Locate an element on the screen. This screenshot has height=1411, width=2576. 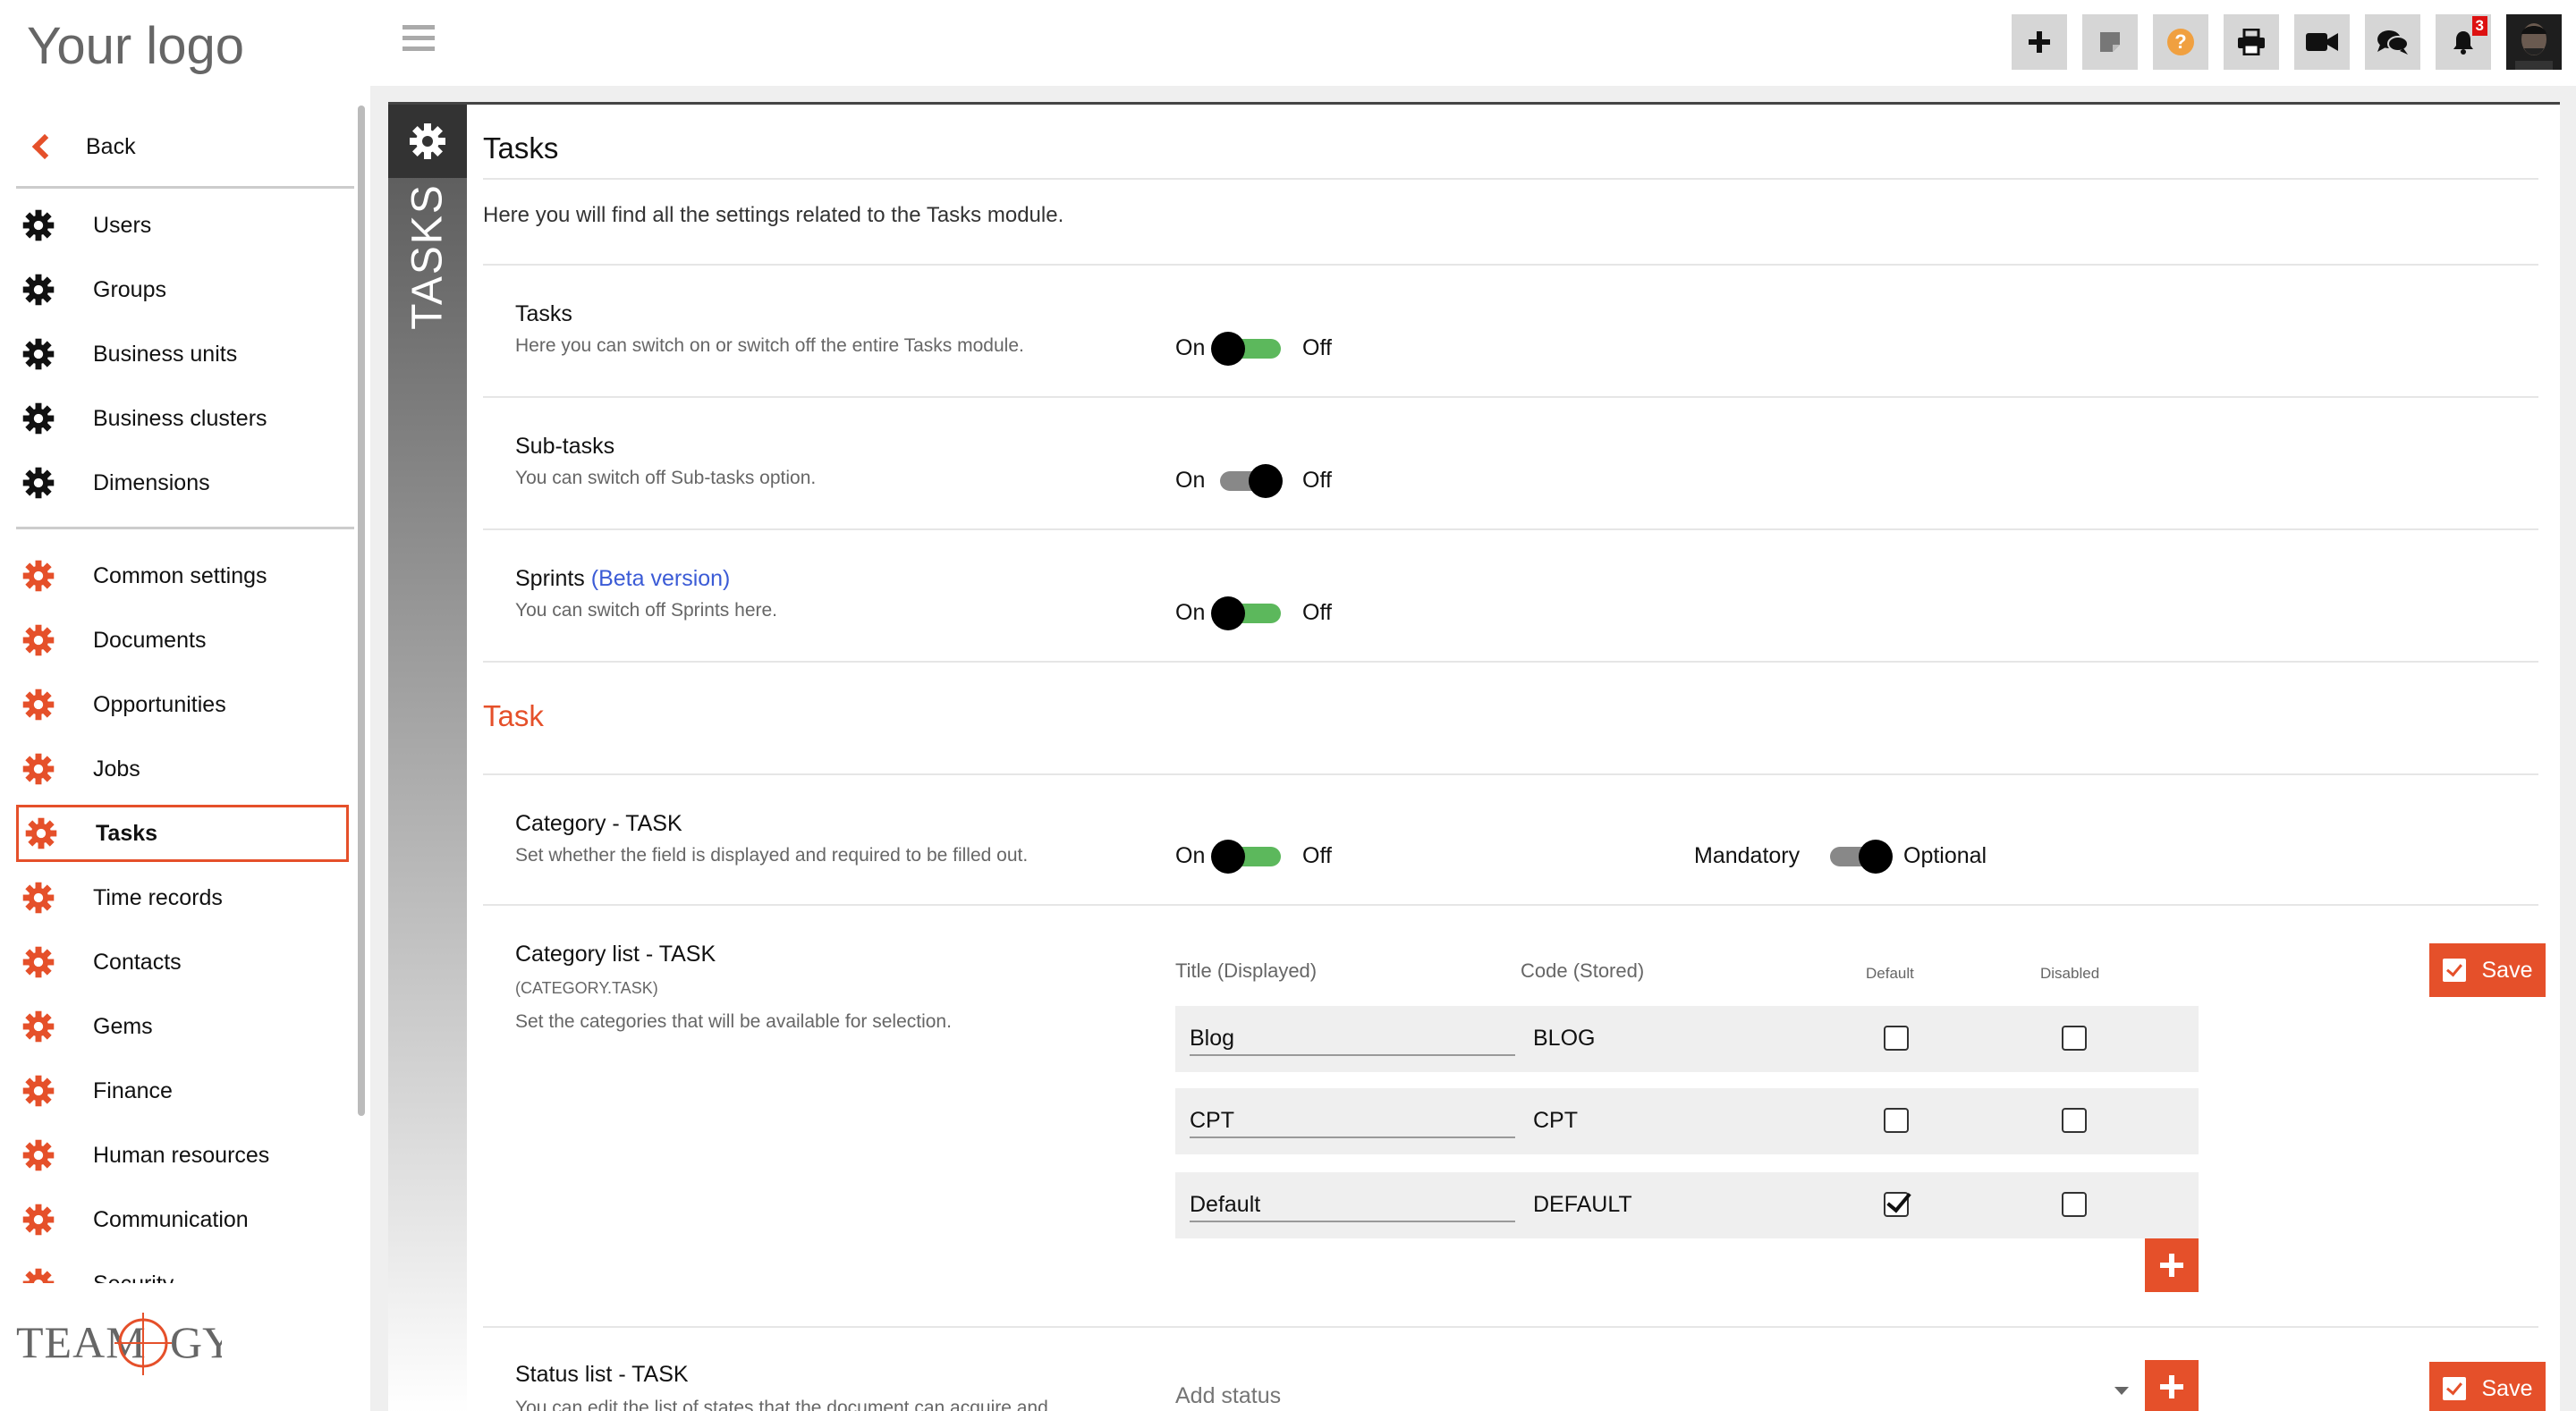
category-title-input: CPT is located at coordinates (1352, 1121).